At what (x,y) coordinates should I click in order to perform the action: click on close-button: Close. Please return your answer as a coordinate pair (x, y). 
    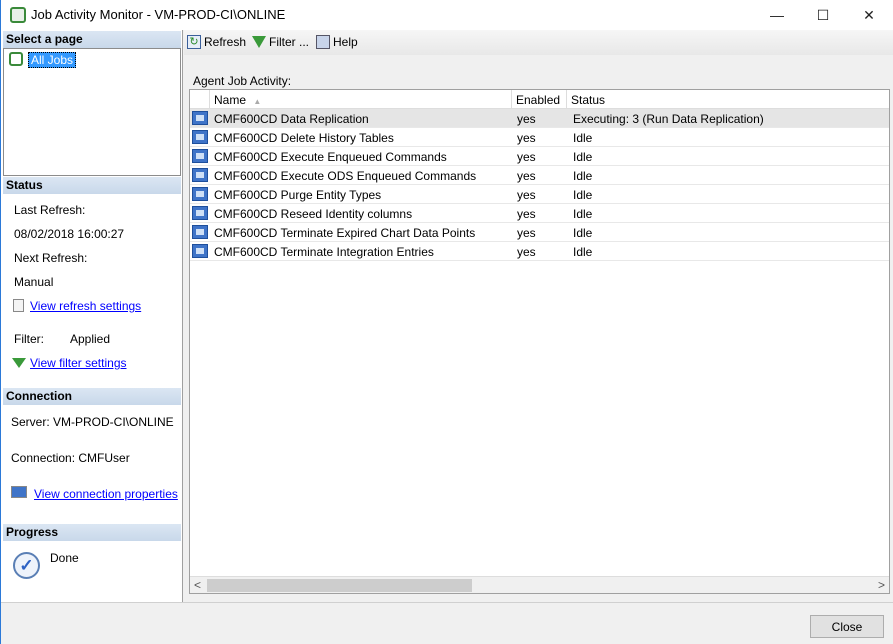
    Looking at the image, I should click on (847, 626).